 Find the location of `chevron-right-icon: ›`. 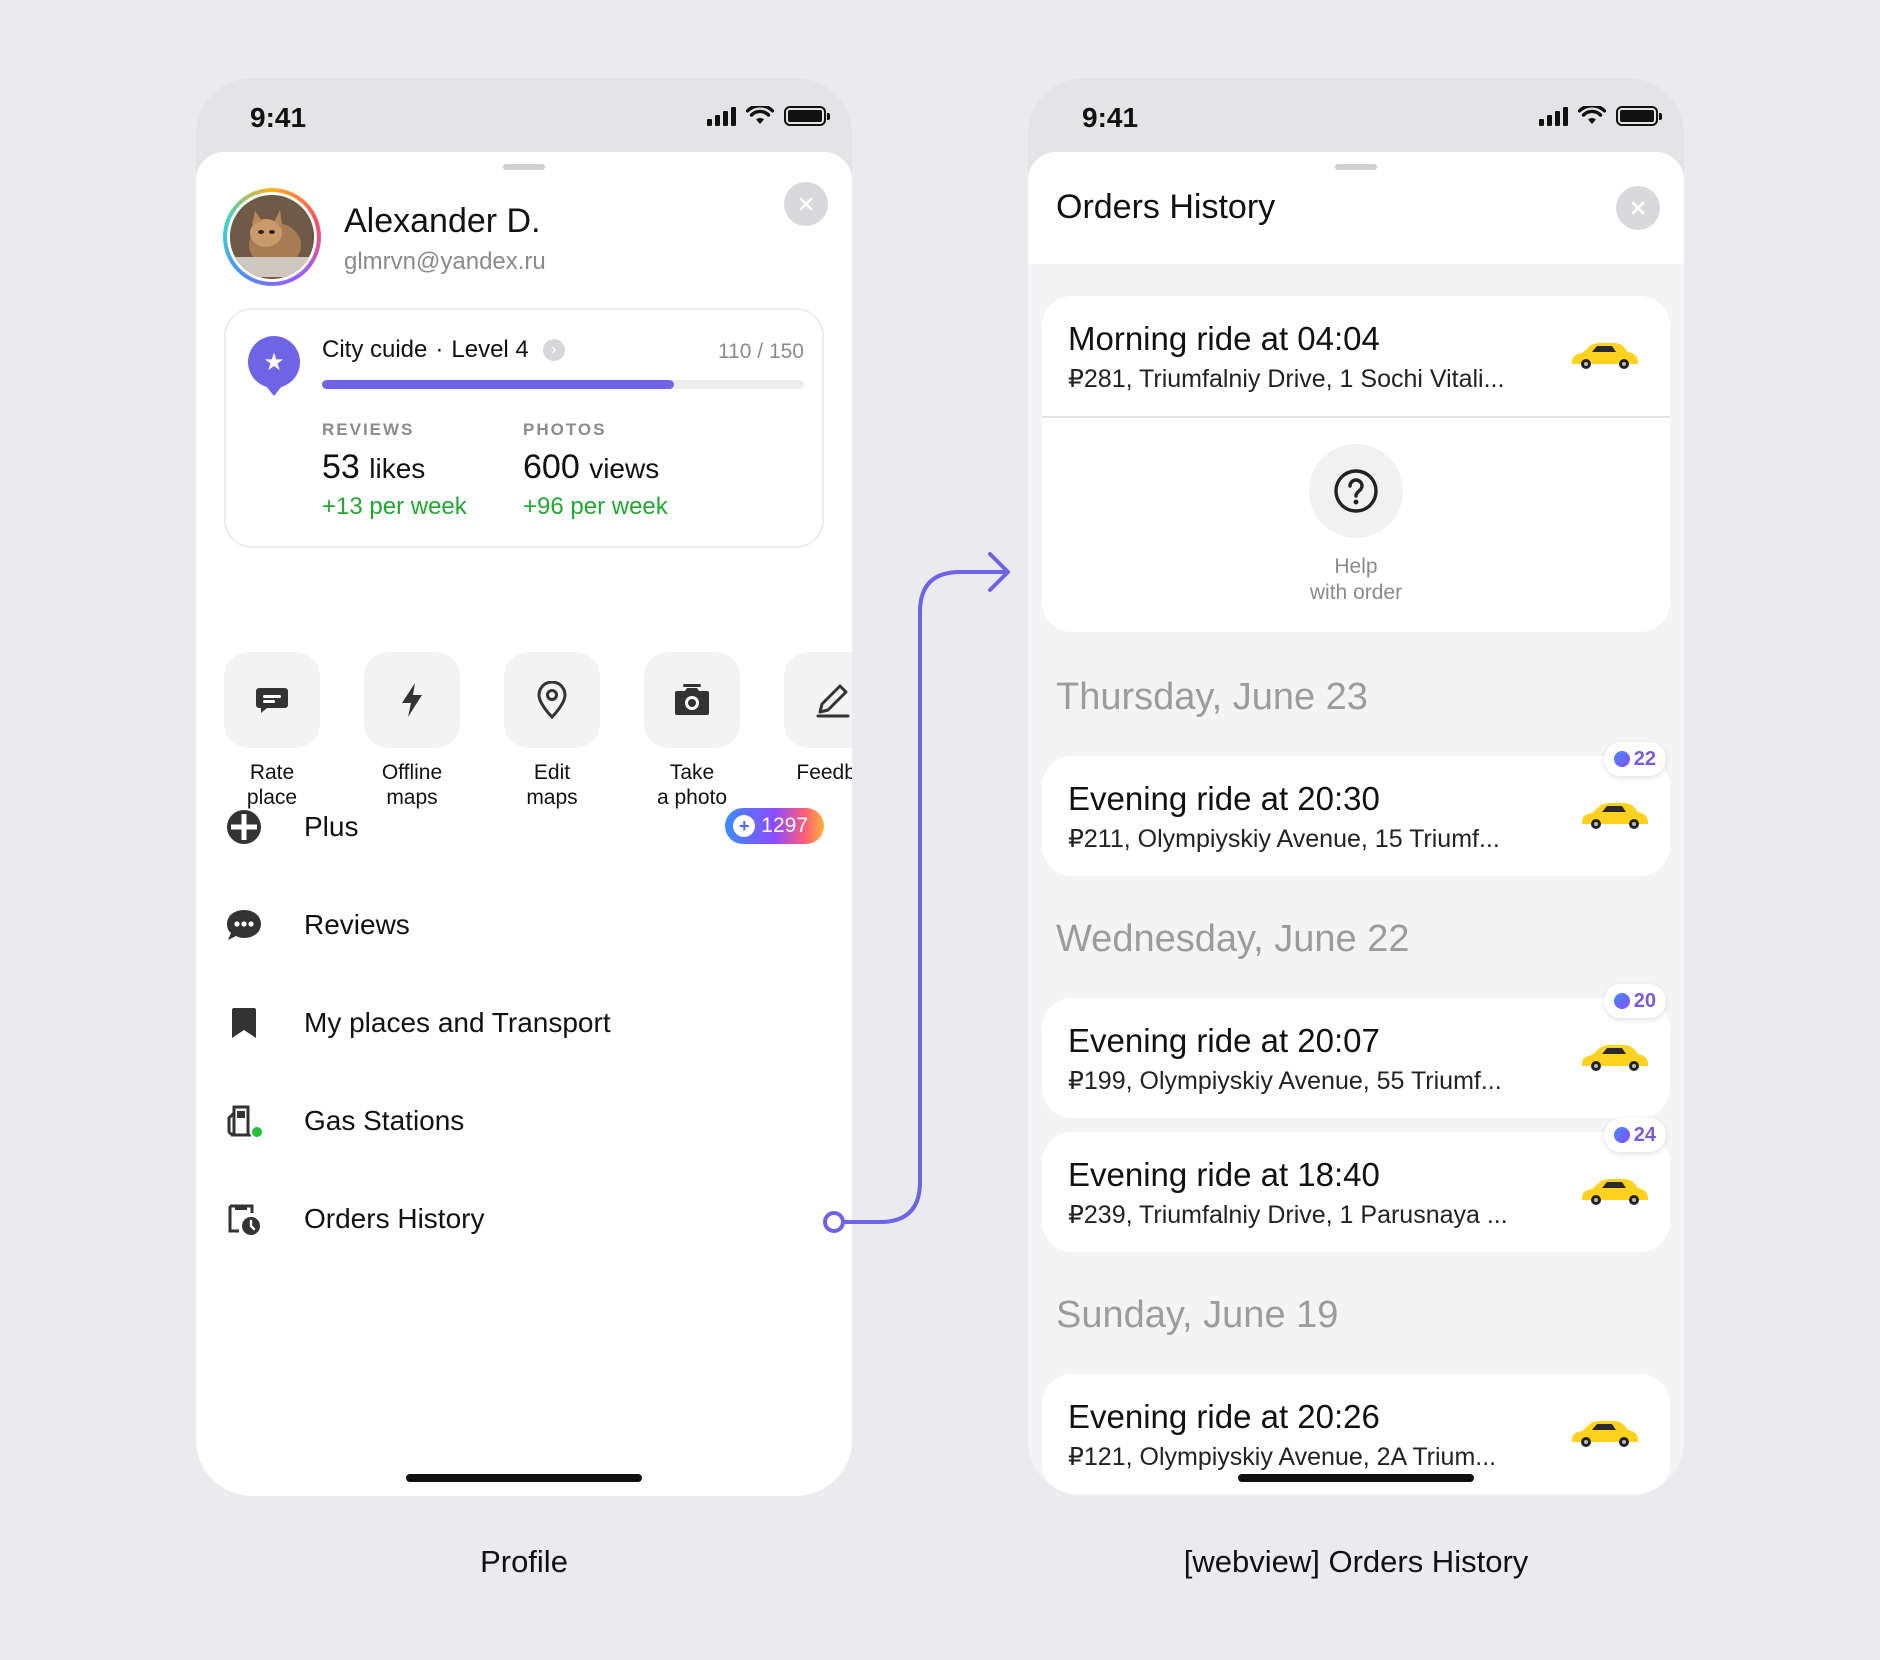

chevron-right-icon: › is located at coordinates (553, 350).